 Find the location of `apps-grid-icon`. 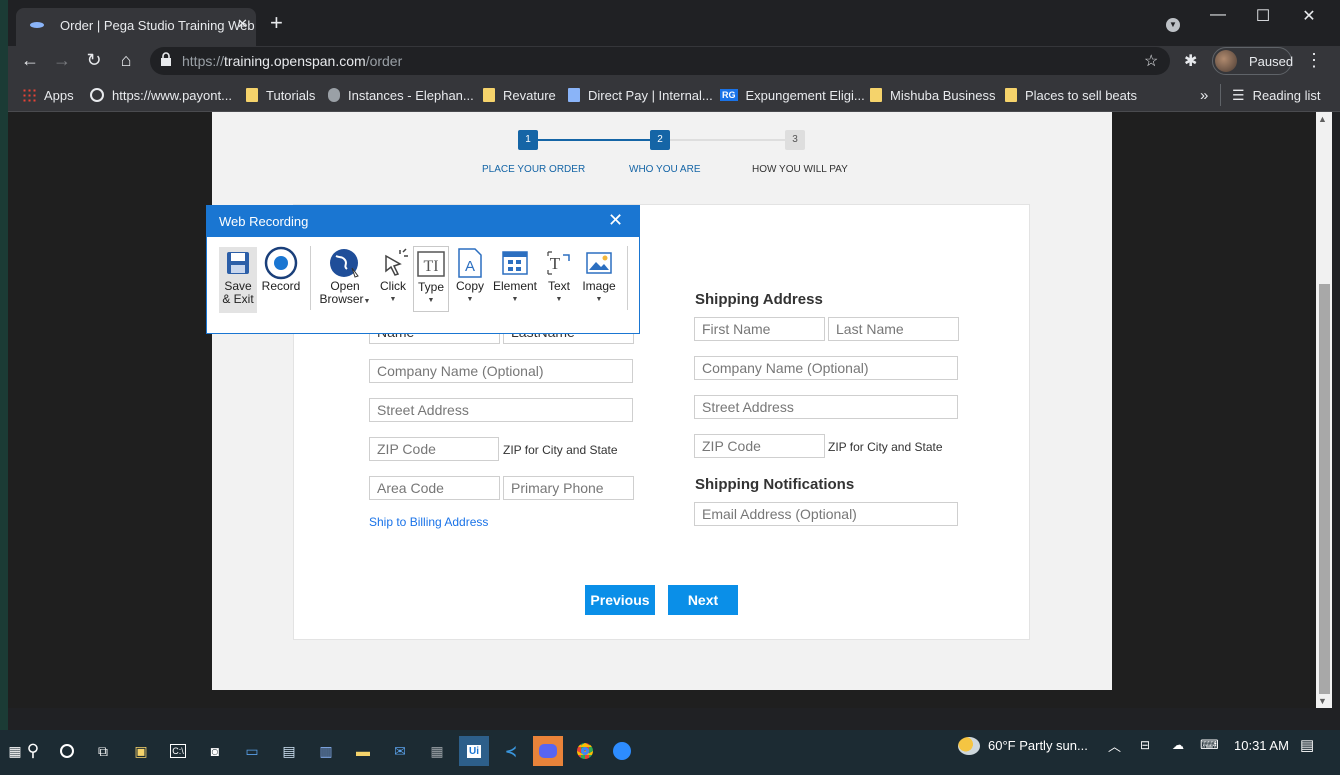

apps-grid-icon is located at coordinates (29, 95).